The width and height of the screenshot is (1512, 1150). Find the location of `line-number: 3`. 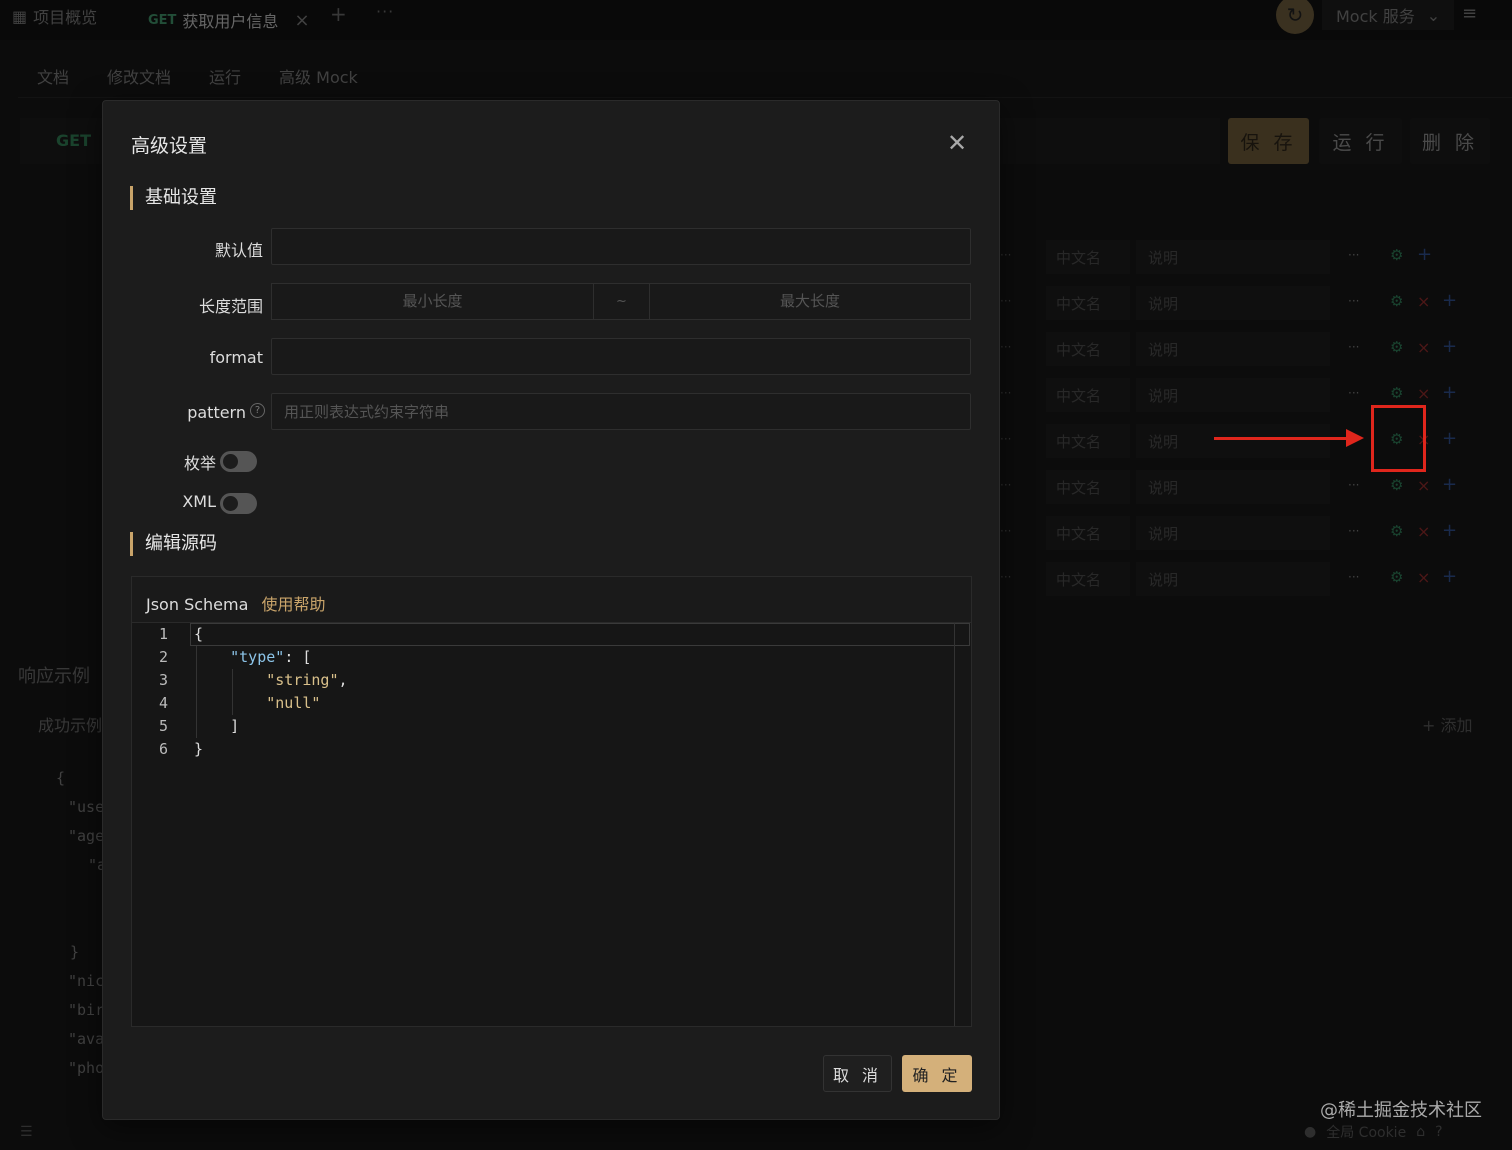

line-number: 3 is located at coordinates (163, 680).